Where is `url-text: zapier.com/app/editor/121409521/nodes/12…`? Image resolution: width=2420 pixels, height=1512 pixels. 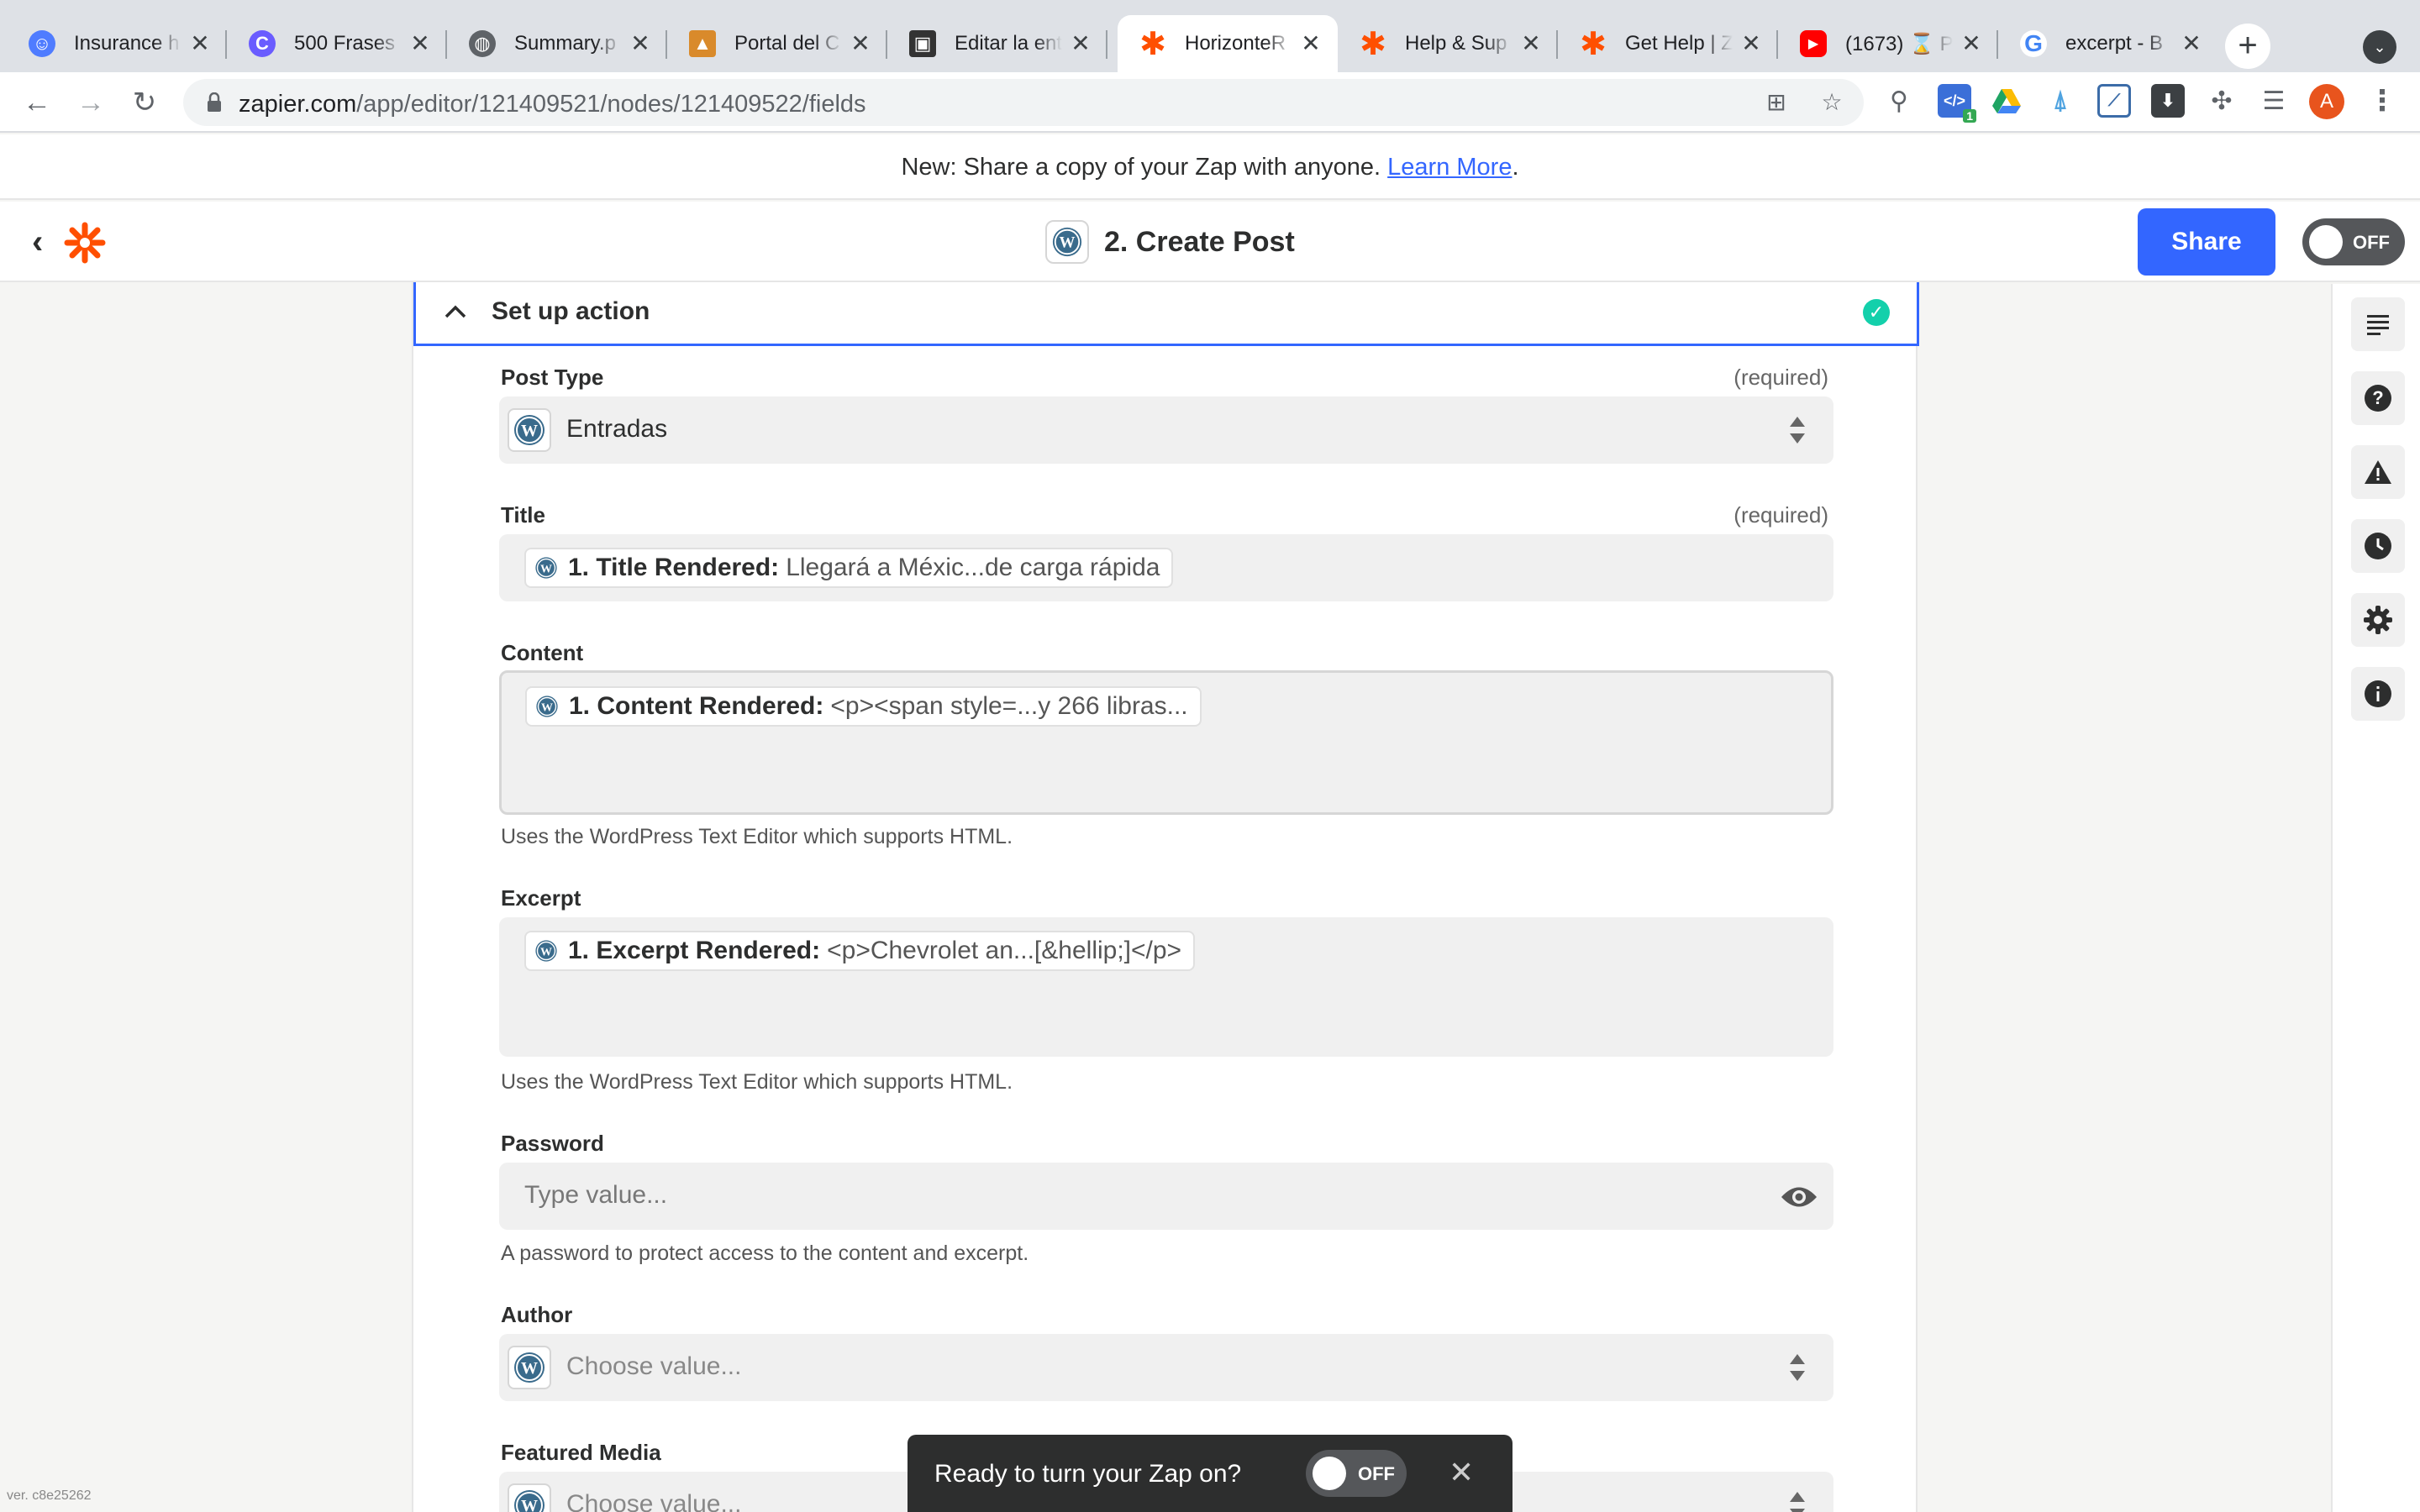 url-text: zapier.com/app/editor/121409521/nodes/12… is located at coordinates (552, 104).